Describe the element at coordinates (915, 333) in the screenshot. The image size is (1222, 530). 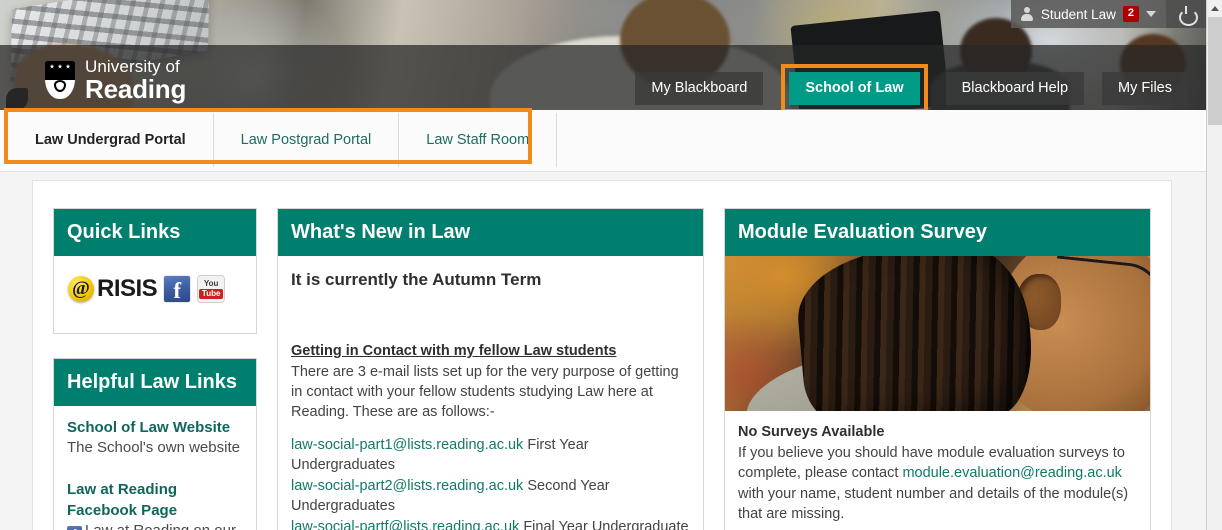
I see `photo-hair` at that location.